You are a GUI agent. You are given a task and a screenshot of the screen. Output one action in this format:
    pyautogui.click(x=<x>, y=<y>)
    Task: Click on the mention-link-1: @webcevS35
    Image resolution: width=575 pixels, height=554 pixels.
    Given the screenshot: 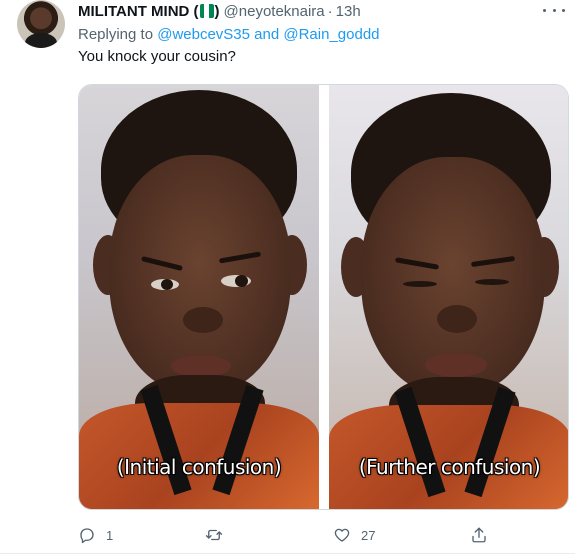 What is the action you would take?
    pyautogui.click(x=203, y=34)
    